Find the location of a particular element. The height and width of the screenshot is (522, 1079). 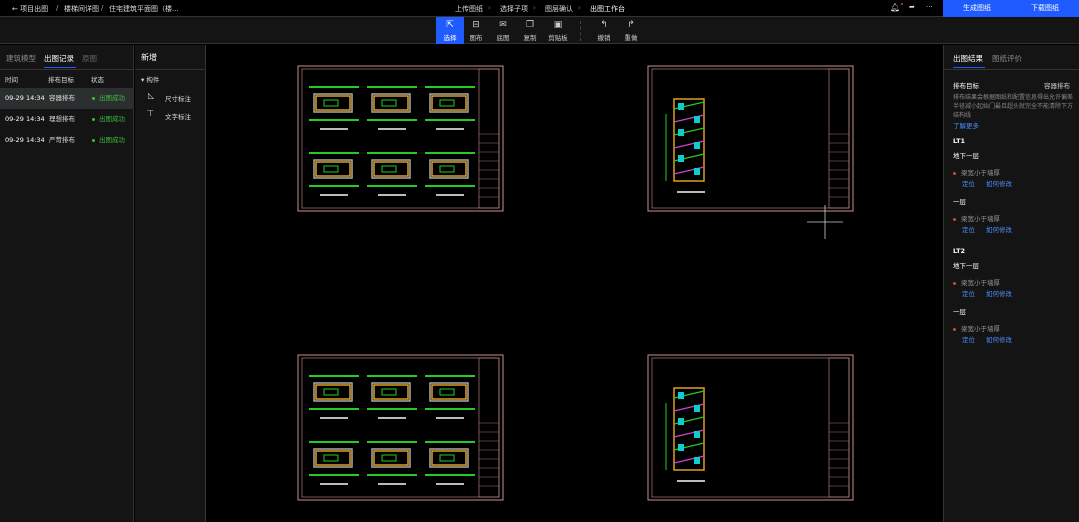

breadcrumb-item: 楼梯间详图 is located at coordinates (81, 9).